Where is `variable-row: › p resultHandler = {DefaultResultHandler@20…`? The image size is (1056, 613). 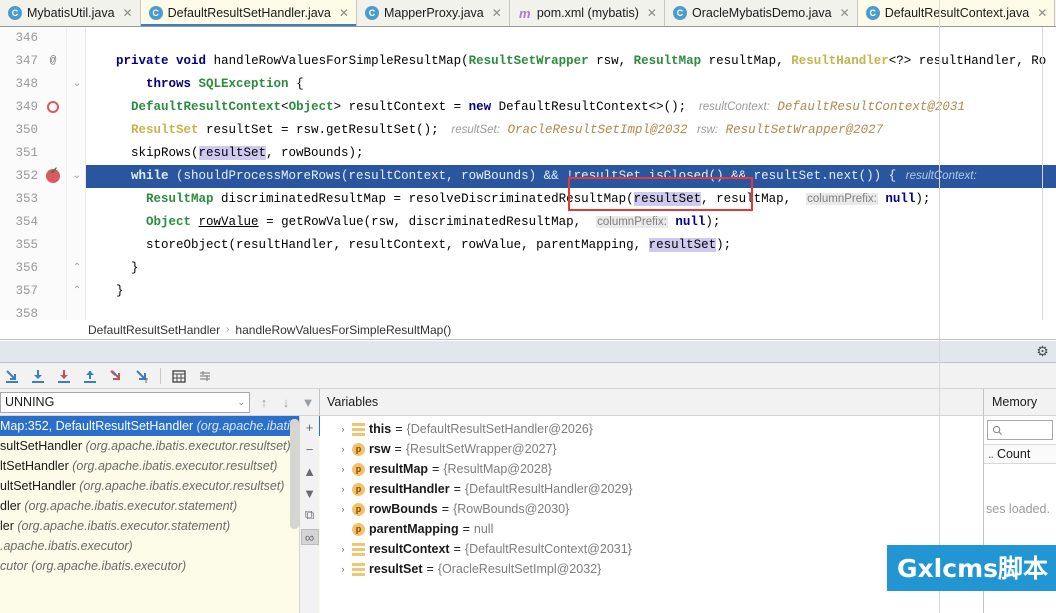 variable-row: › p resultHandler = {DefaultResultHandler@20… is located at coordinates (651, 489).